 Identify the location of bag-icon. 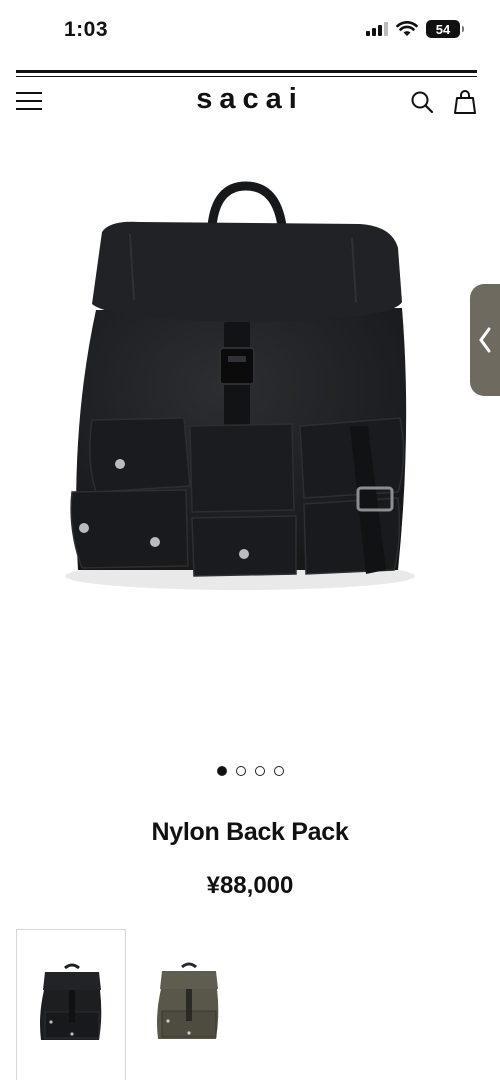
(465, 102).